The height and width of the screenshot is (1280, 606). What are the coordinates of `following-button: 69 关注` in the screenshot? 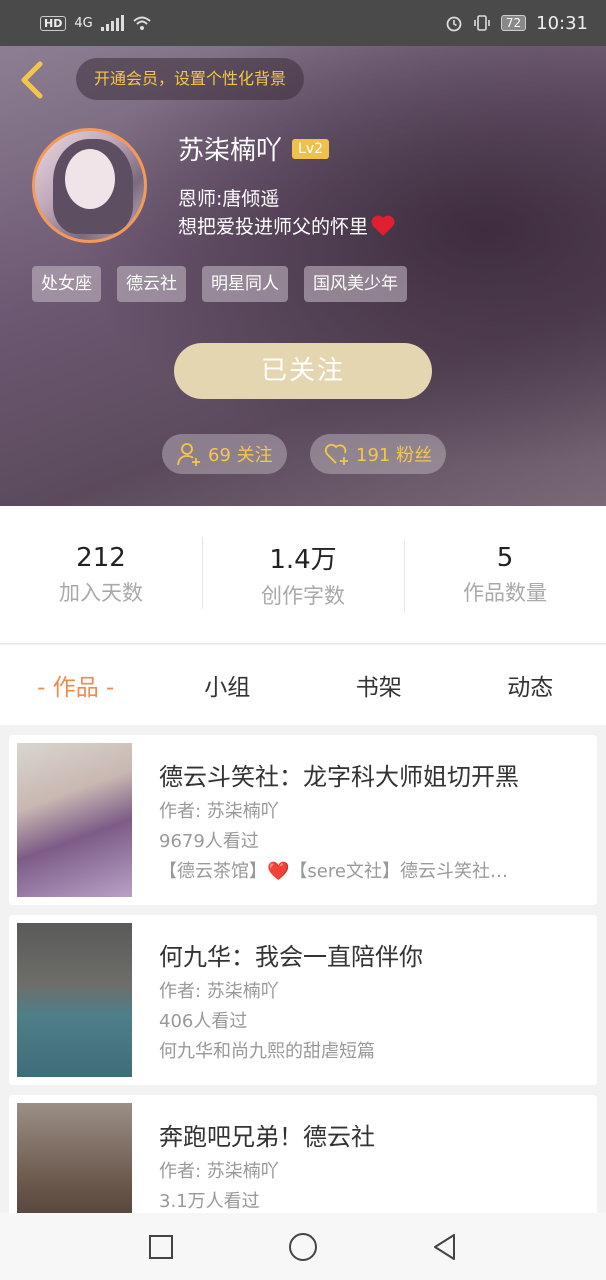 It's located at (224, 454).